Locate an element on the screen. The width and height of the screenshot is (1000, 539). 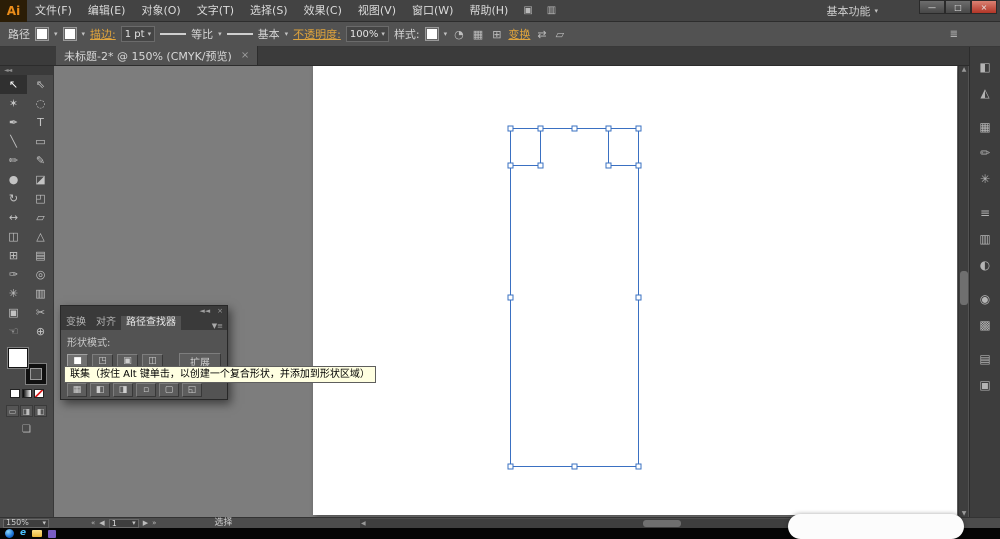
stroke-weight-field: 1 pt ▾ is located at coordinates (138, 34).